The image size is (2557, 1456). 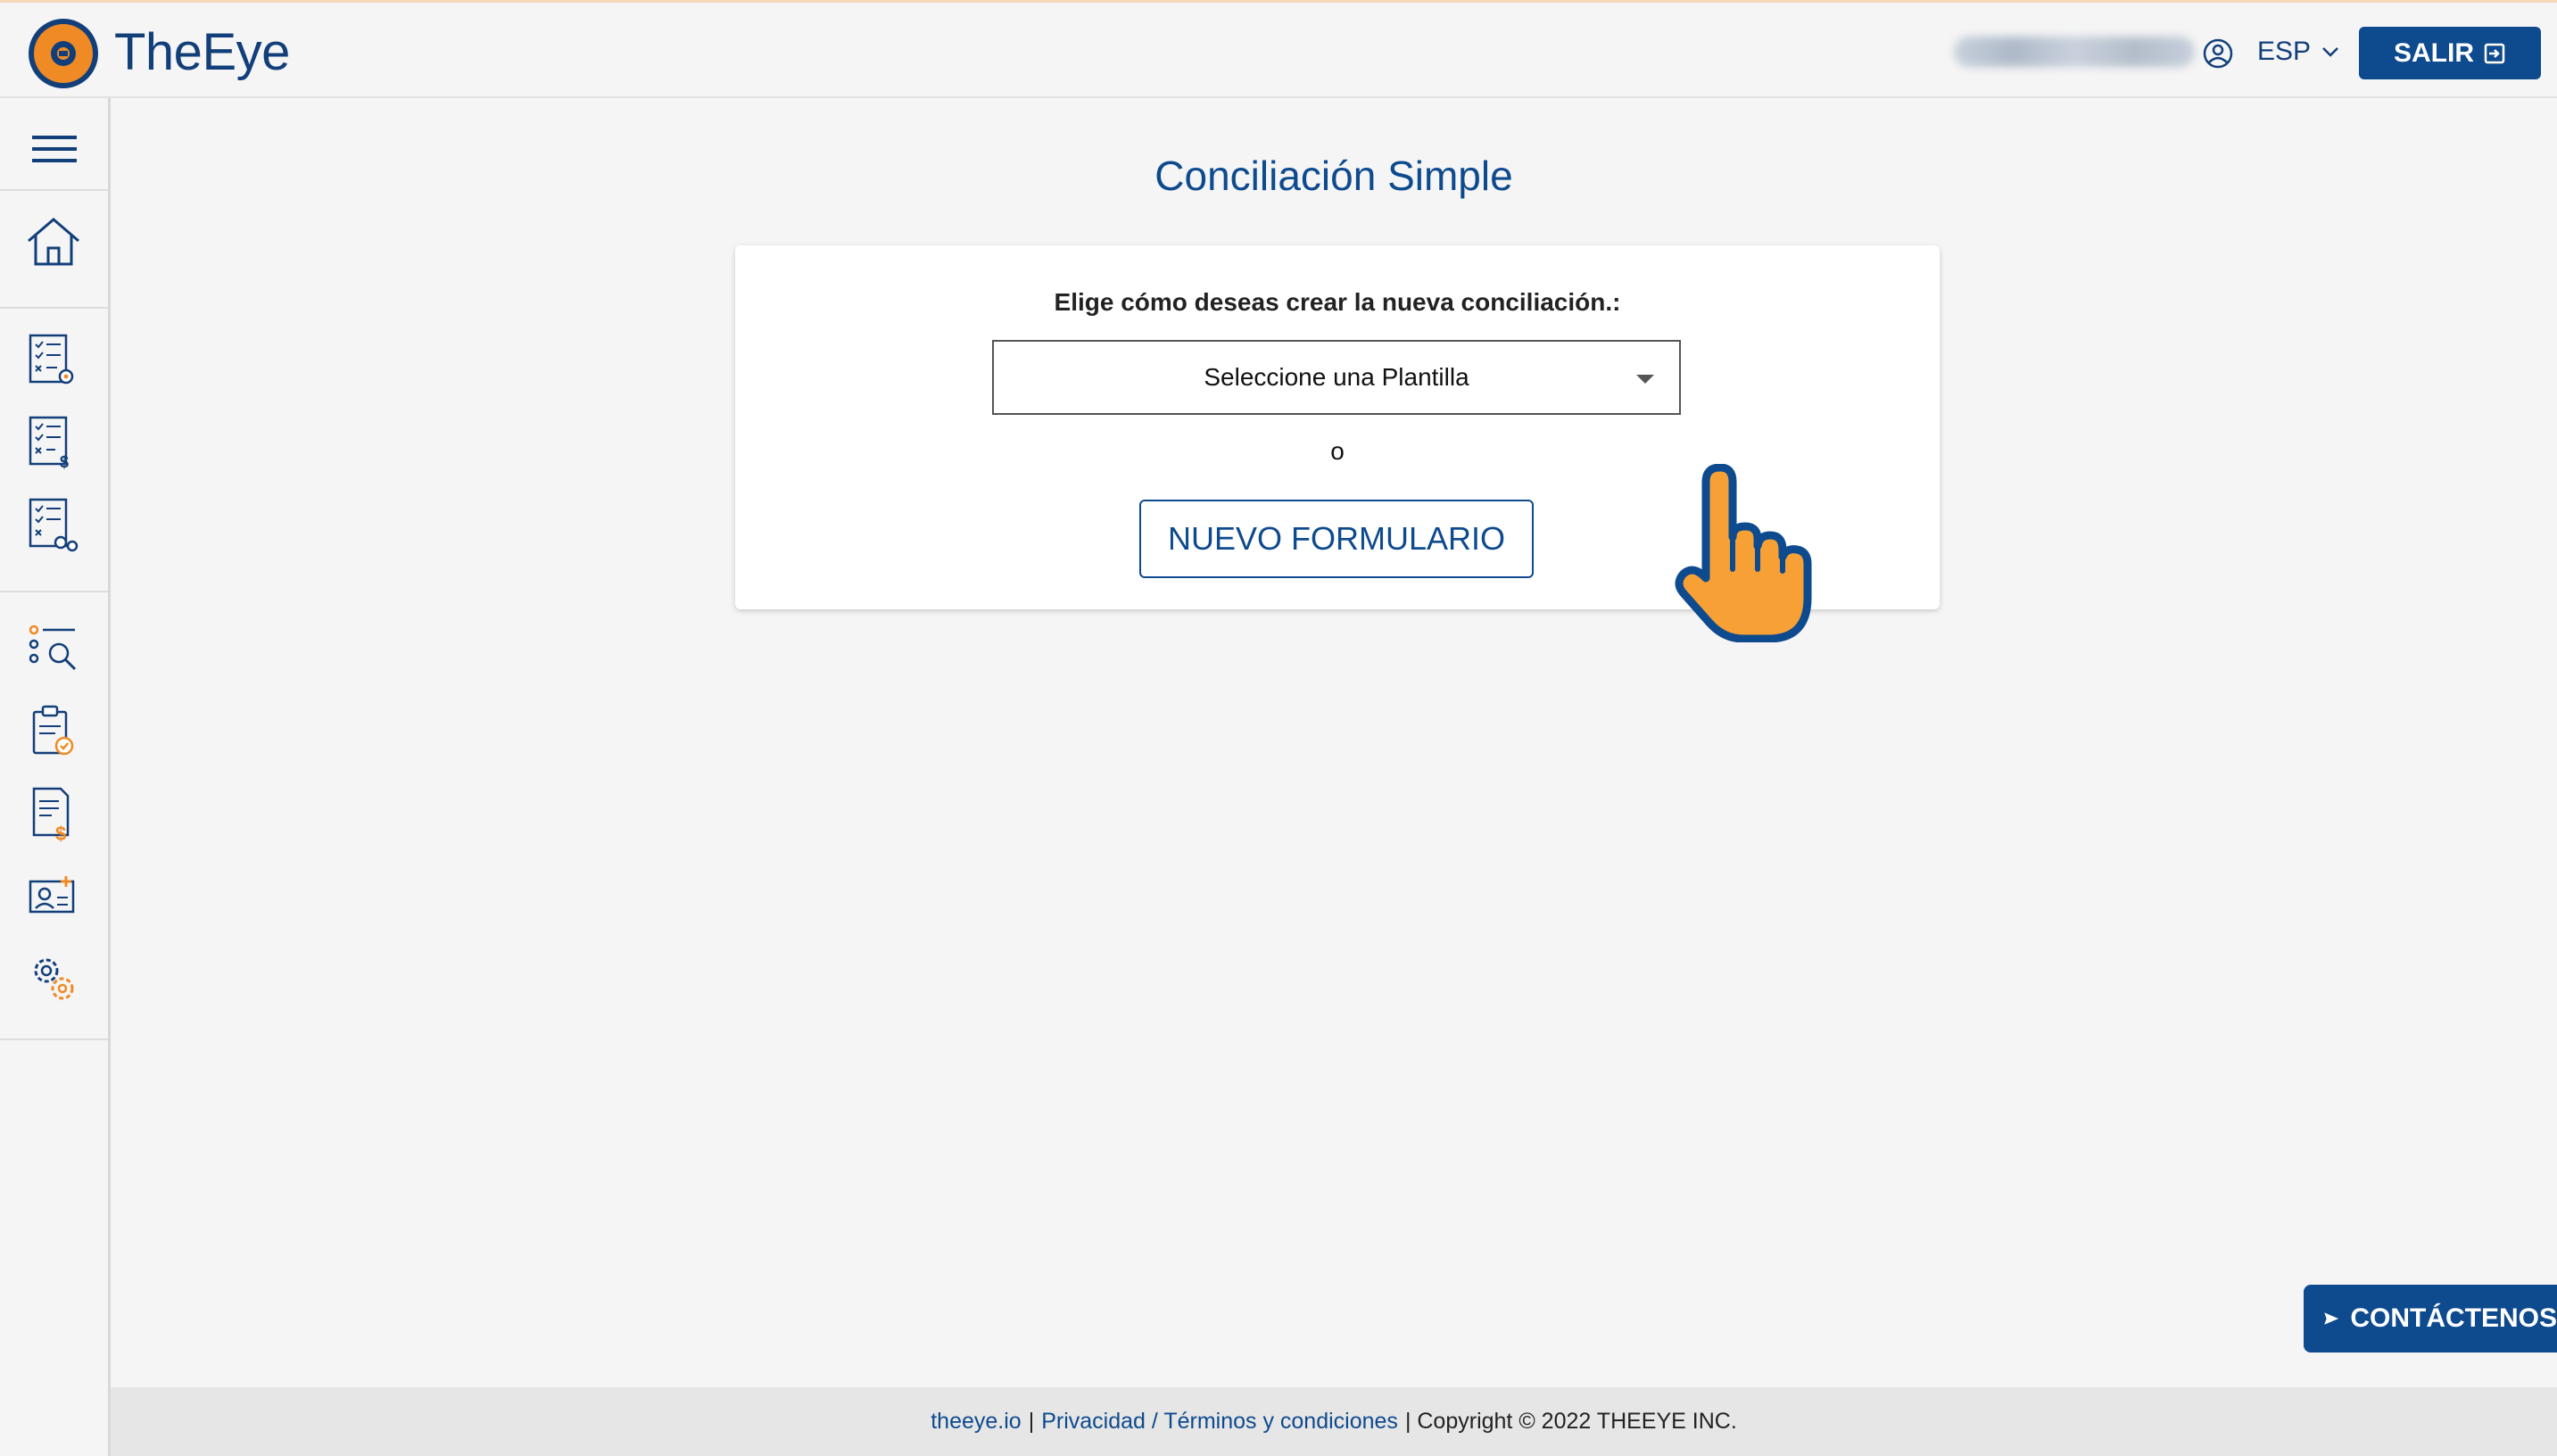 What do you see at coordinates (54, 524) in the screenshot?
I see `checklist-gears-icon` at bounding box center [54, 524].